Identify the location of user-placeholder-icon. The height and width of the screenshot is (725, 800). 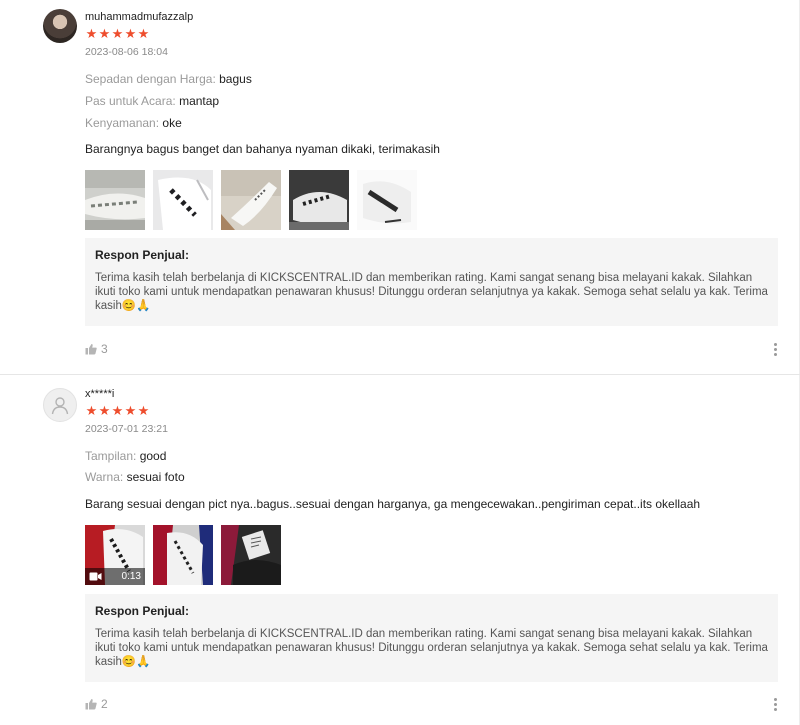
(60, 406).